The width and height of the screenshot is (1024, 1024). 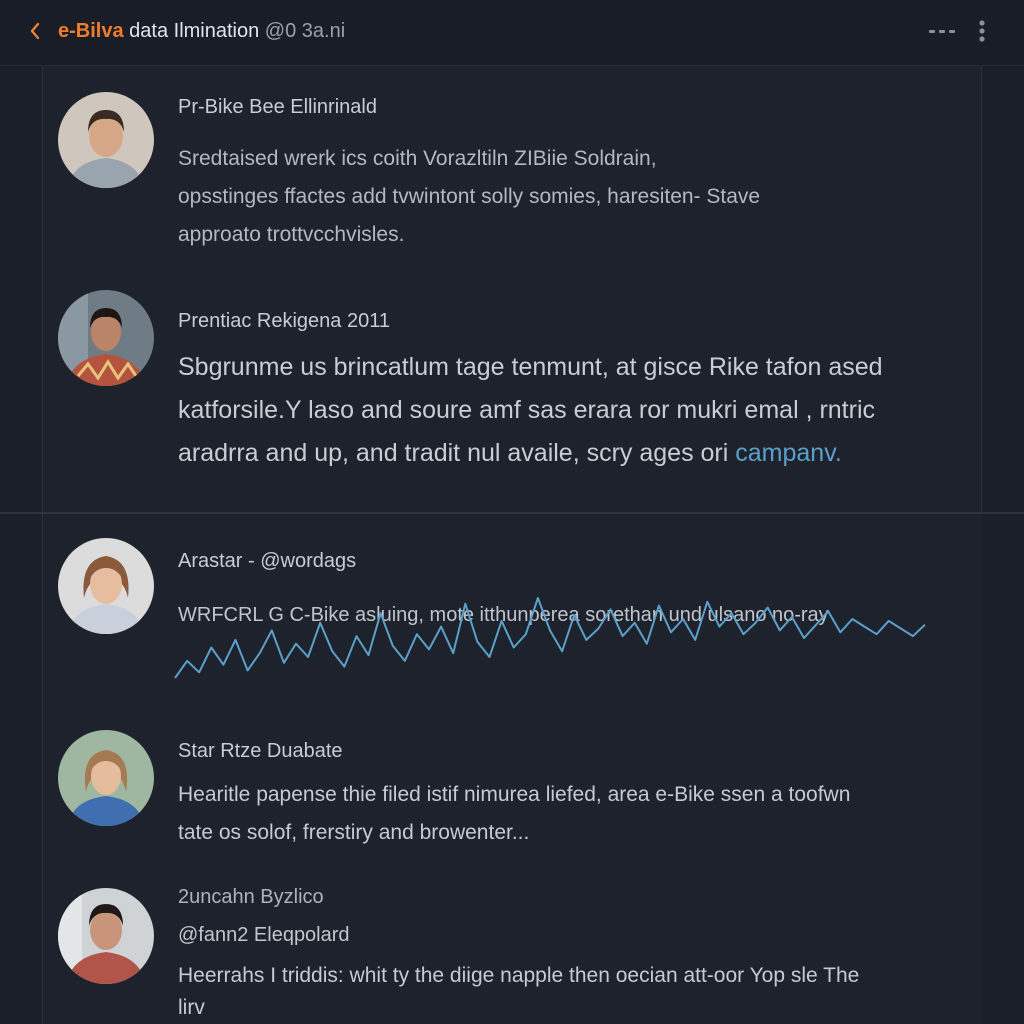 What do you see at coordinates (284, 321) in the screenshot?
I see `post-author: Prentiac Rekigena 2011` at bounding box center [284, 321].